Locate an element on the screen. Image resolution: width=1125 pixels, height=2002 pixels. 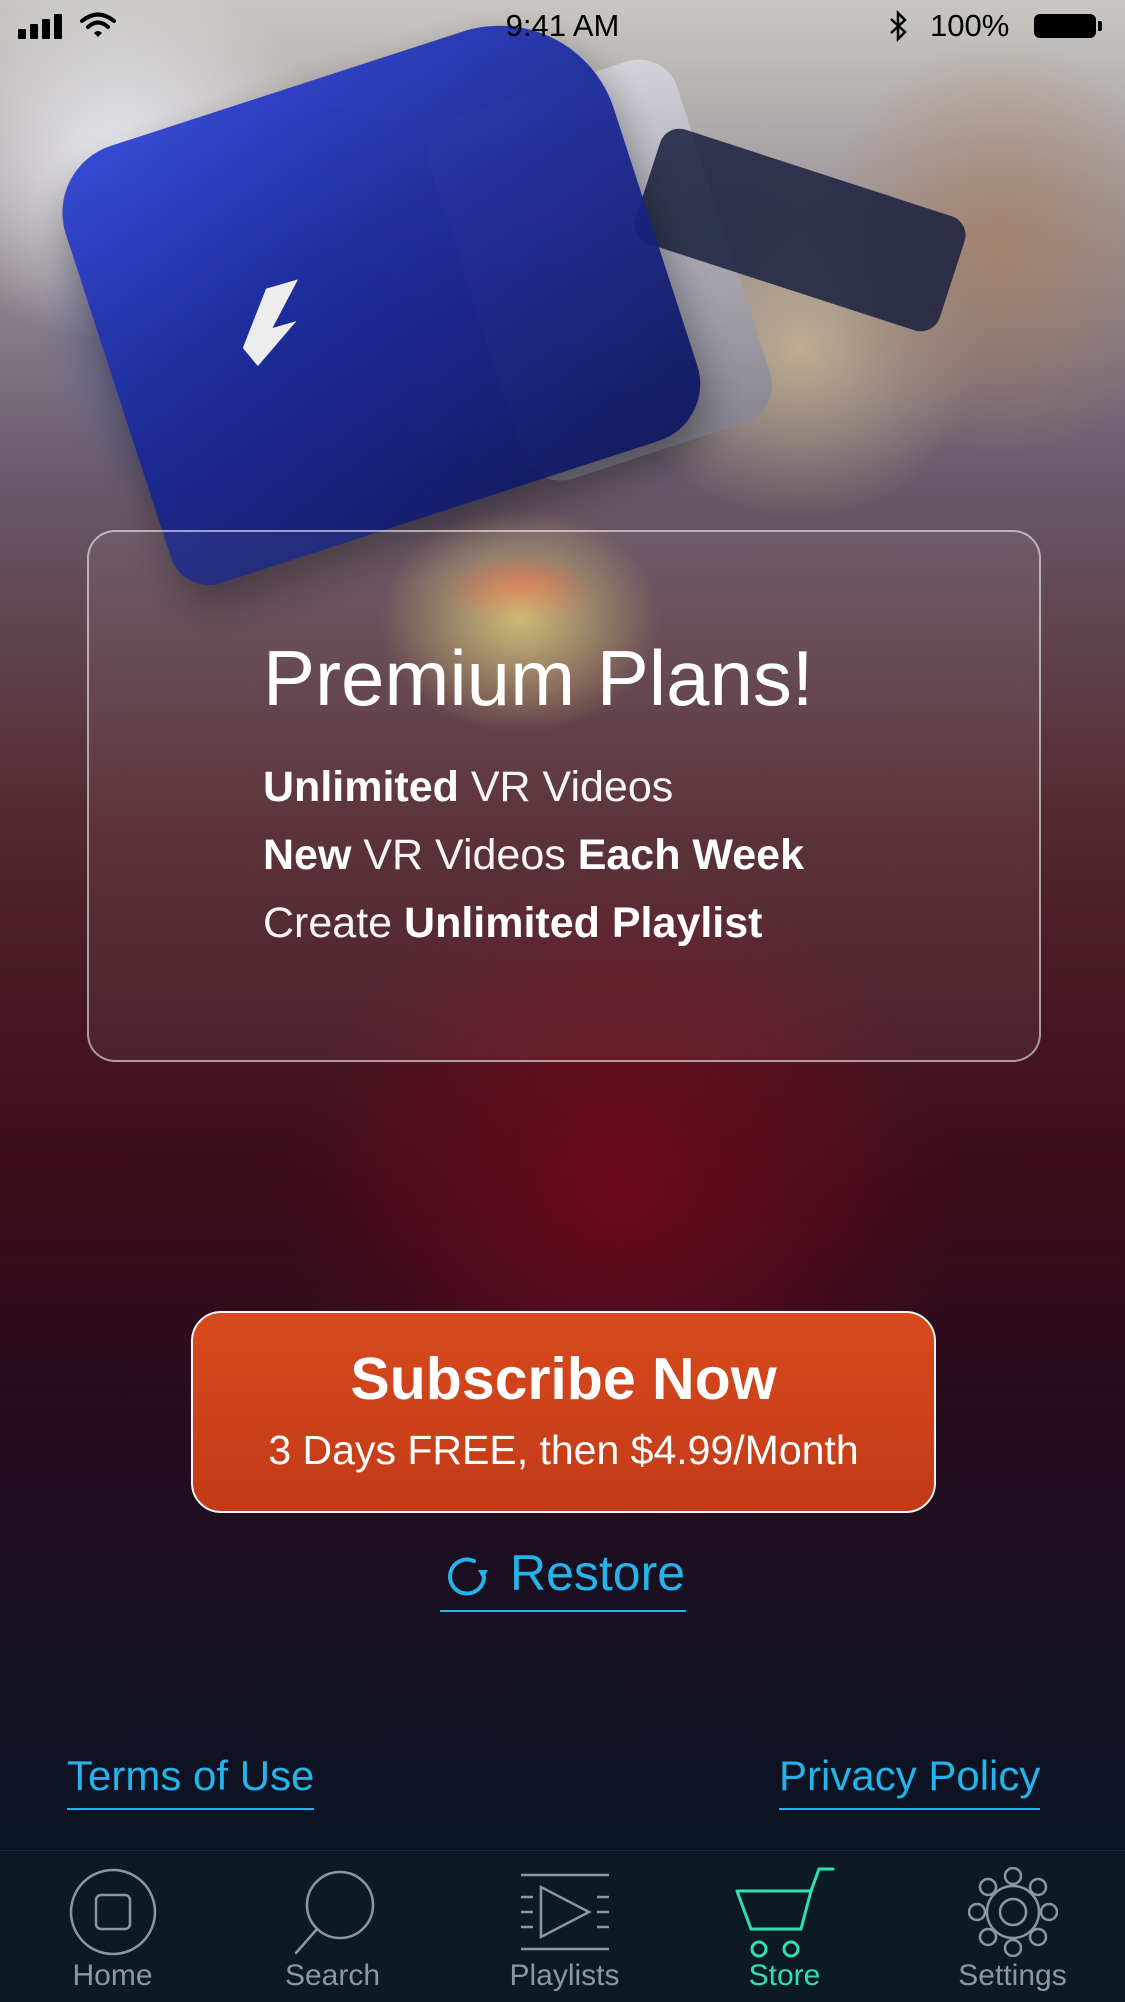
feature-bold: Unlimited is located at coordinates (361, 787).